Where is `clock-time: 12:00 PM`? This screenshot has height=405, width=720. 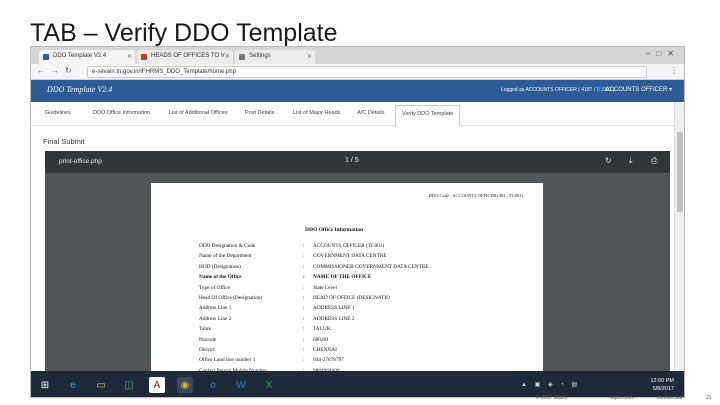 clock-time: 12:00 PM is located at coordinates (662, 381).